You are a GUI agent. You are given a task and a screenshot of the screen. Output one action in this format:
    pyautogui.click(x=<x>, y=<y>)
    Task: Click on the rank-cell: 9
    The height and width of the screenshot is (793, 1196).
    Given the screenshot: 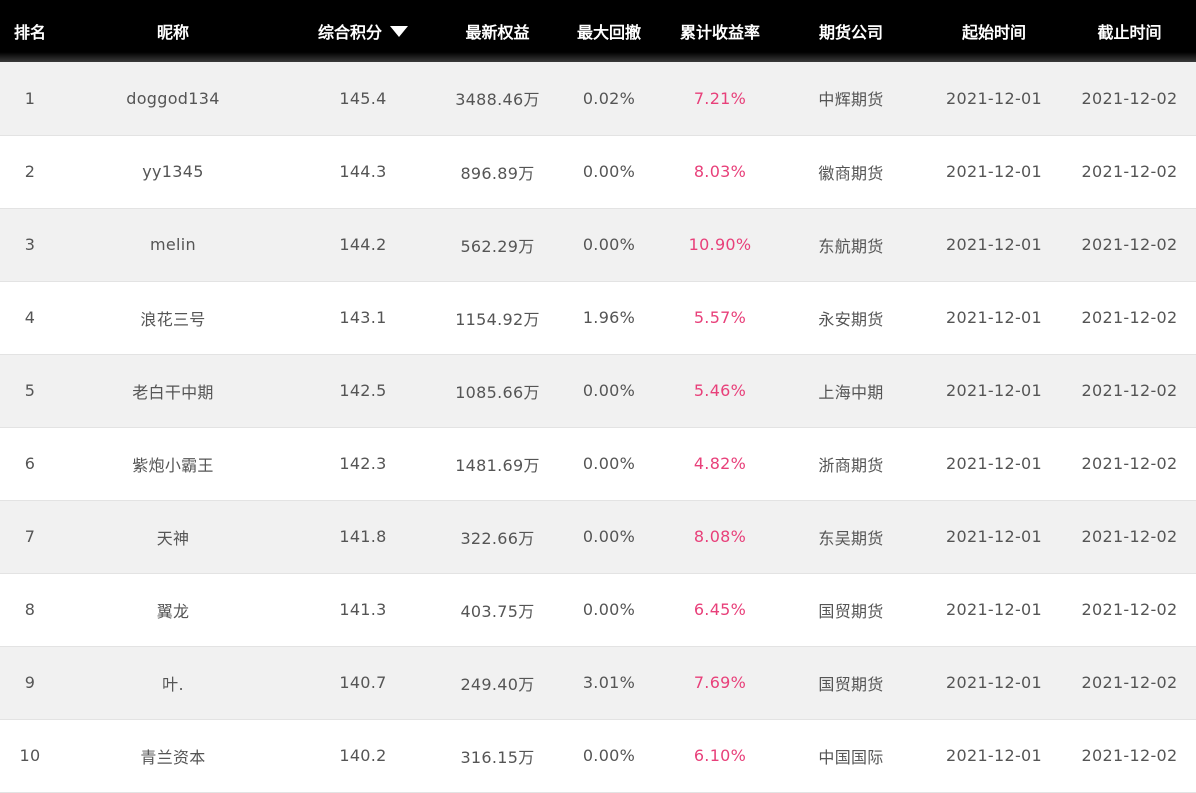 What is the action you would take?
    pyautogui.click(x=30, y=682)
    